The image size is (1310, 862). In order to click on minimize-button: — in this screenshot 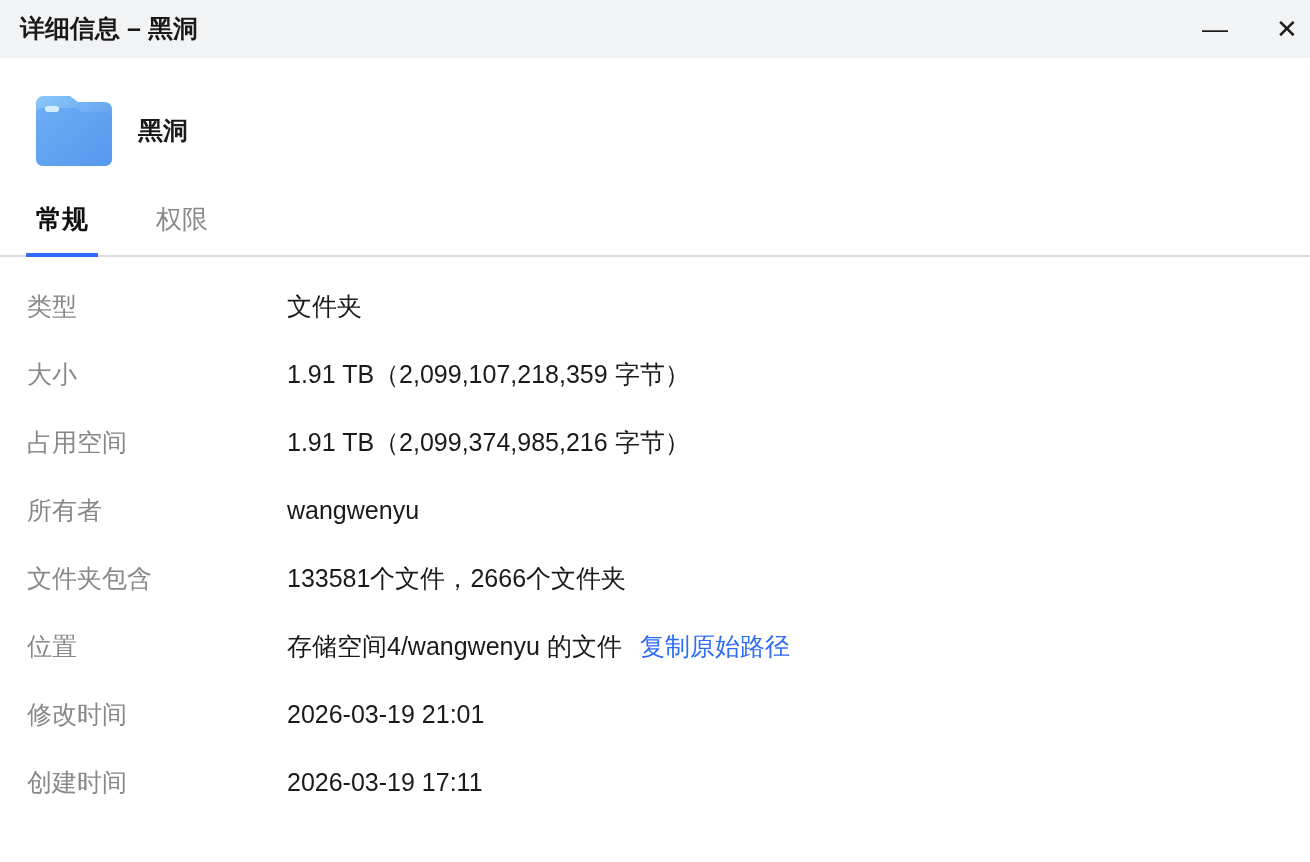, I will do `click(1215, 29)`.